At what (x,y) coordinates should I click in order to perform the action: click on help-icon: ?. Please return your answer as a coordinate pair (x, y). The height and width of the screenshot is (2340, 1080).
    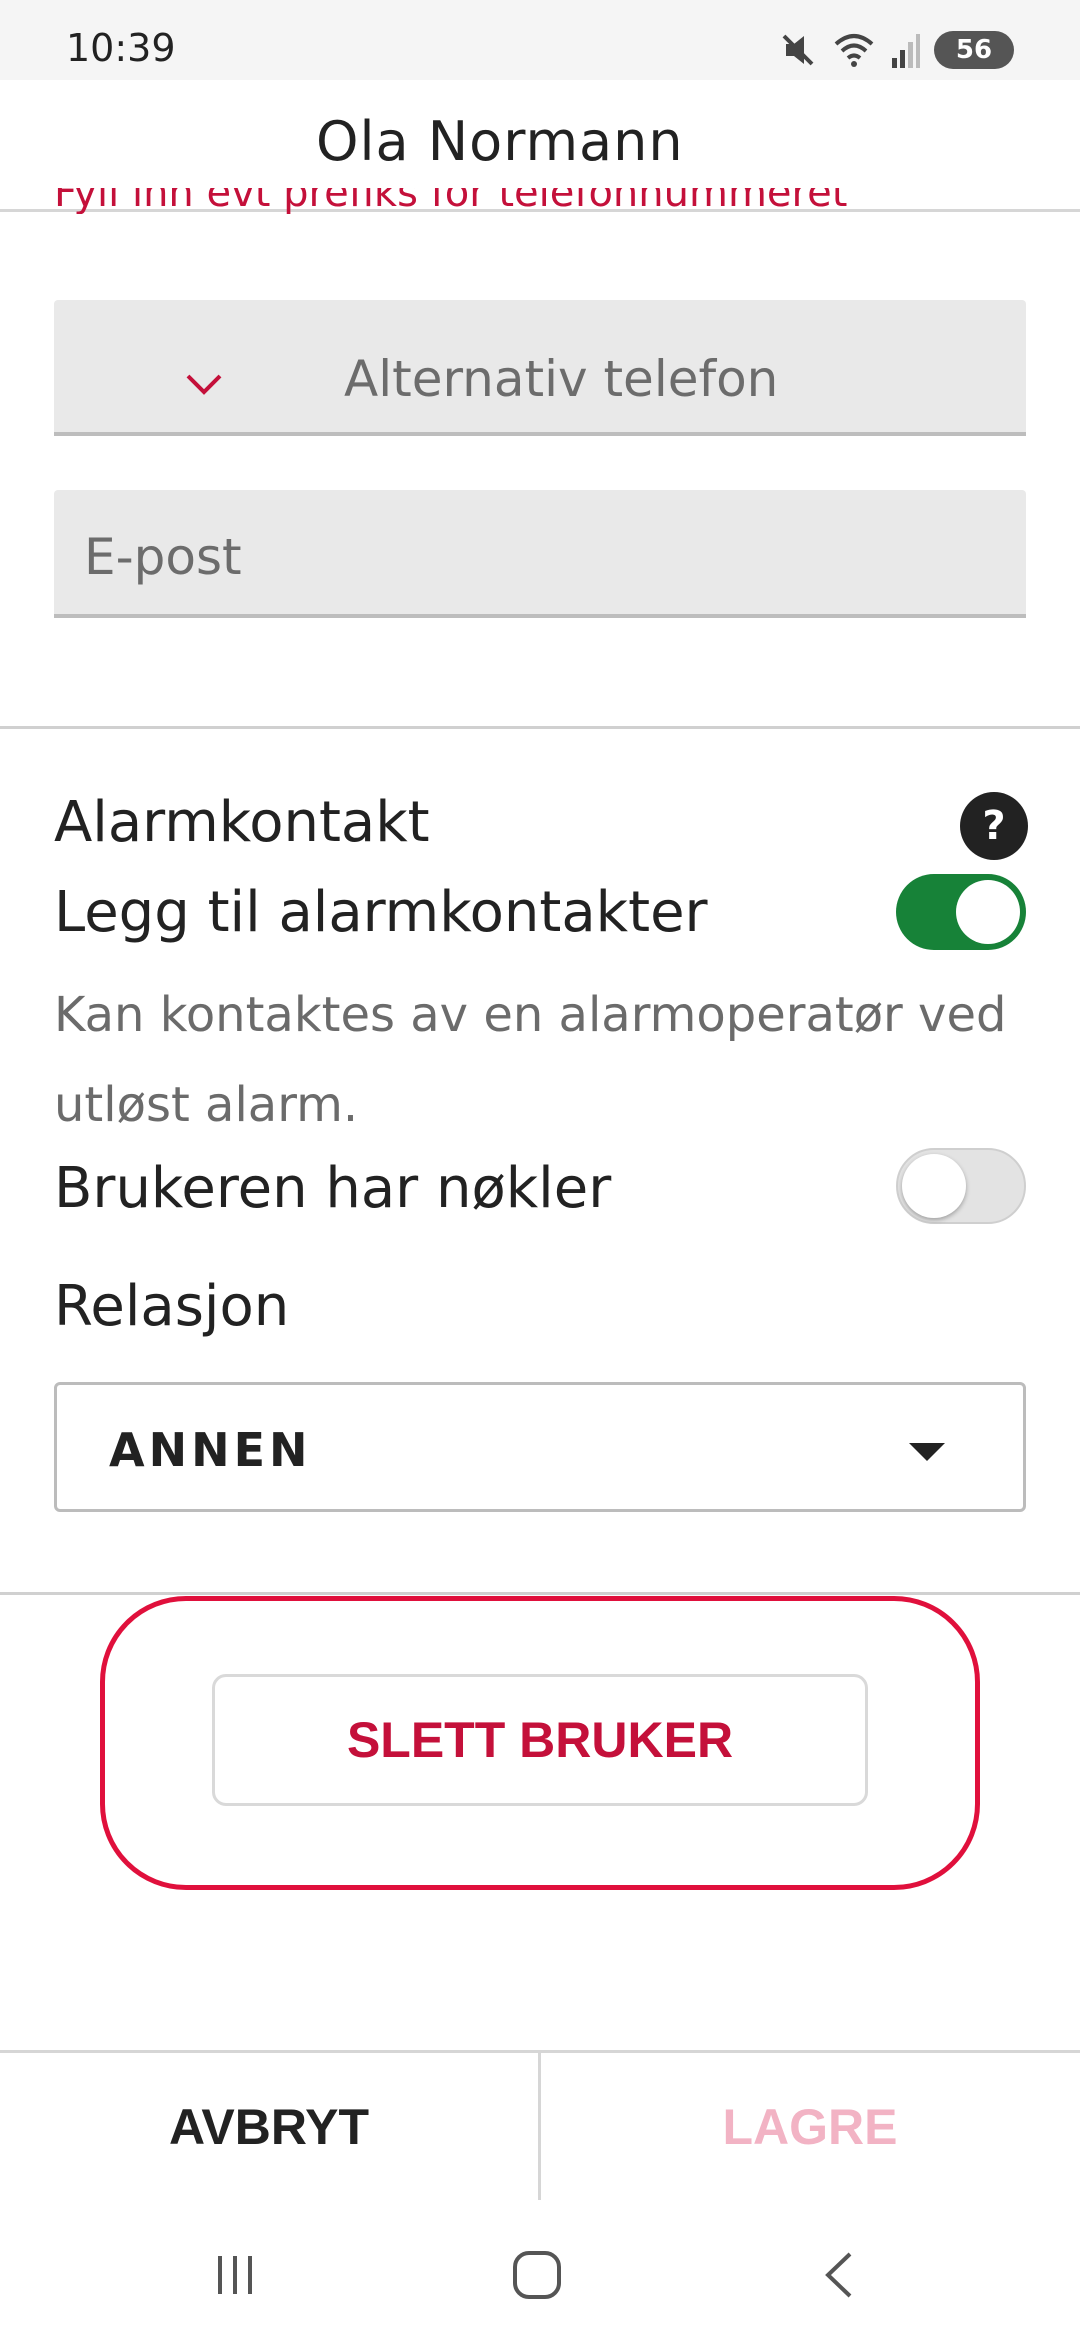
    Looking at the image, I should click on (994, 826).